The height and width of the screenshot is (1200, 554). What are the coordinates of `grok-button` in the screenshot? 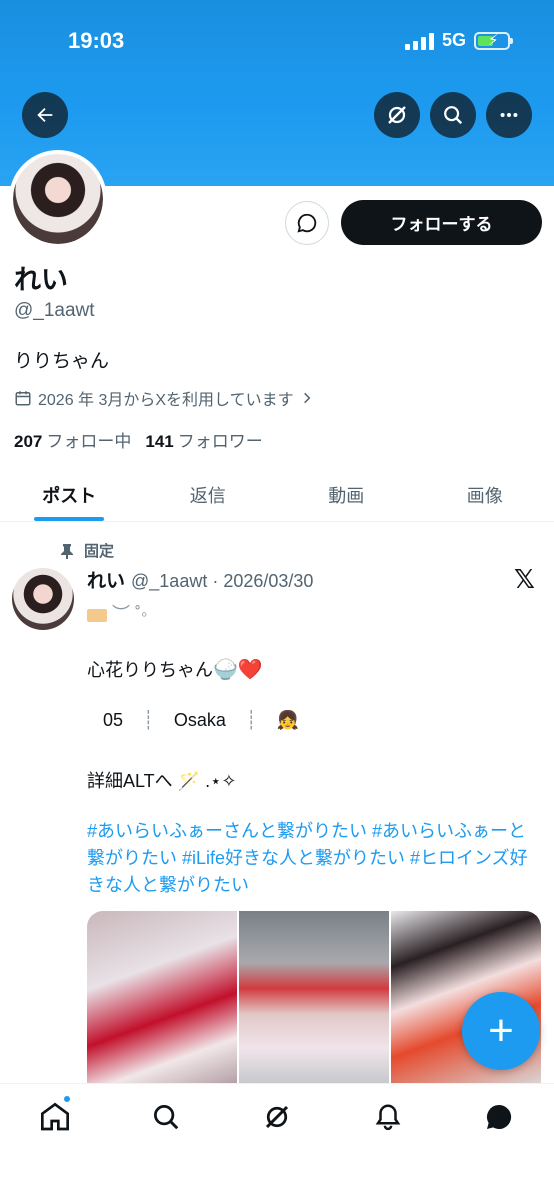 It's located at (397, 115).